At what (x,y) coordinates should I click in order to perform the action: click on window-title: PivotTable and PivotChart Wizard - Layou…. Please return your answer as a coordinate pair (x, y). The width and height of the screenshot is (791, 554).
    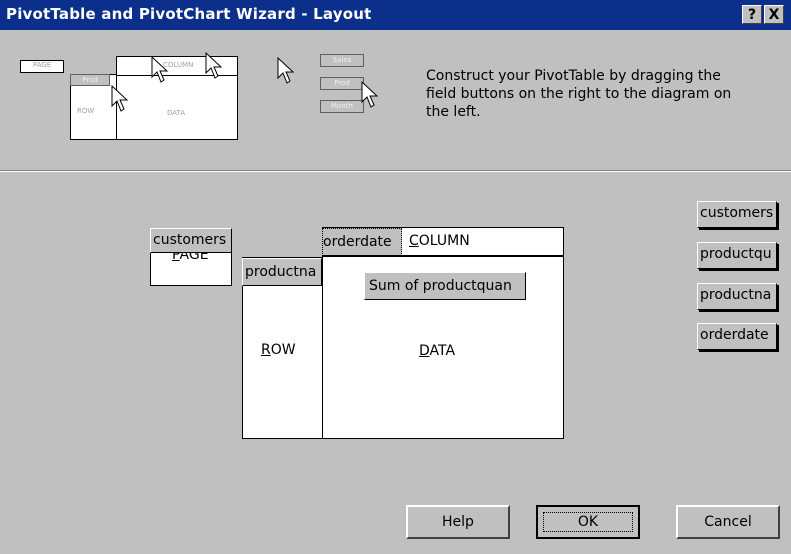
    Looking at the image, I should click on (189, 14).